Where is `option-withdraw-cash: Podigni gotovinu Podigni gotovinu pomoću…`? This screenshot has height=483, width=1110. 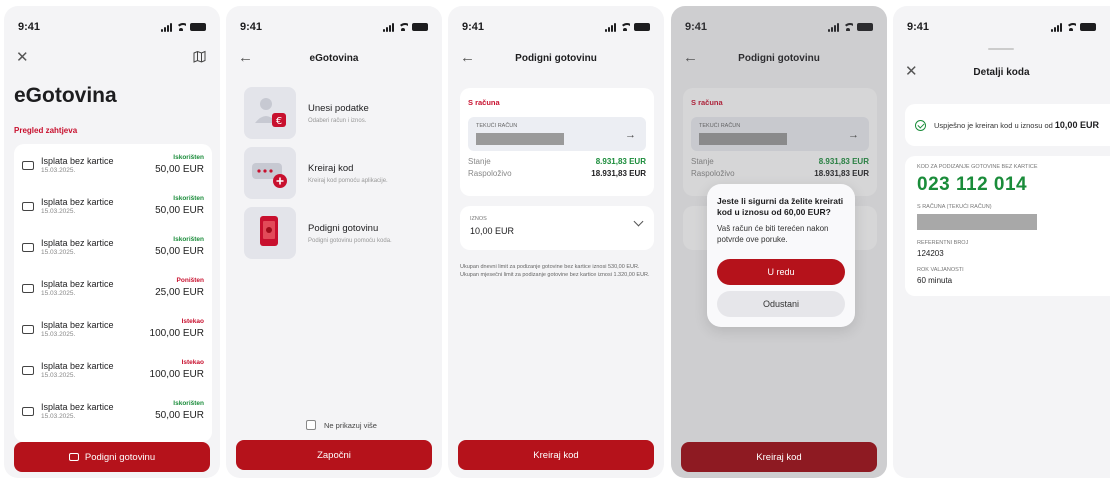
option-withdraw-cash: Podigni gotovinu Podigni gotovinu pomoću… is located at coordinates (338, 233).